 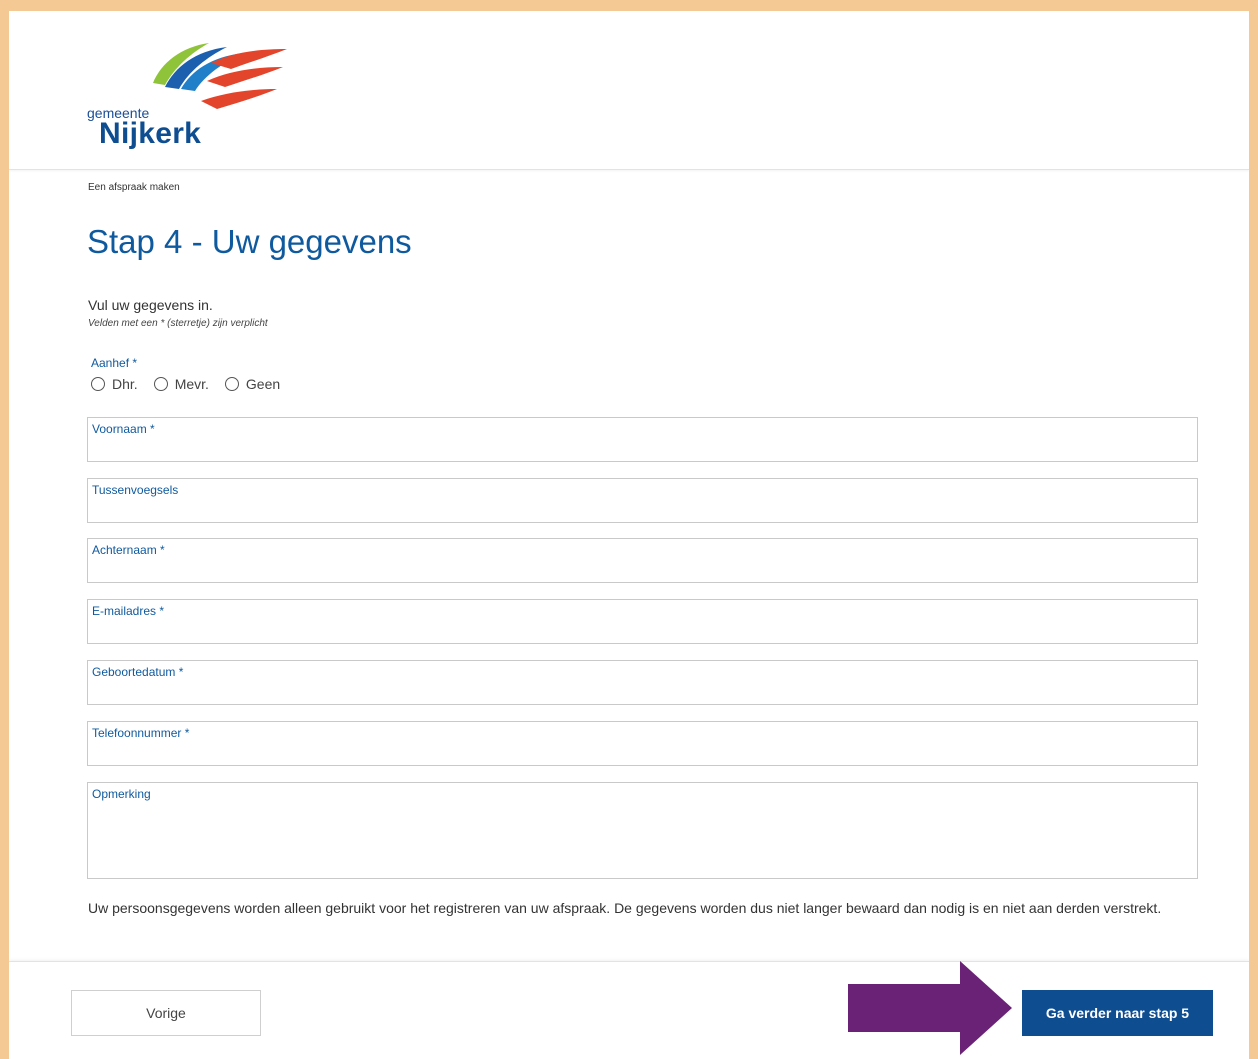 I want to click on infix-field: Tussenvoegsels, so click(x=642, y=500).